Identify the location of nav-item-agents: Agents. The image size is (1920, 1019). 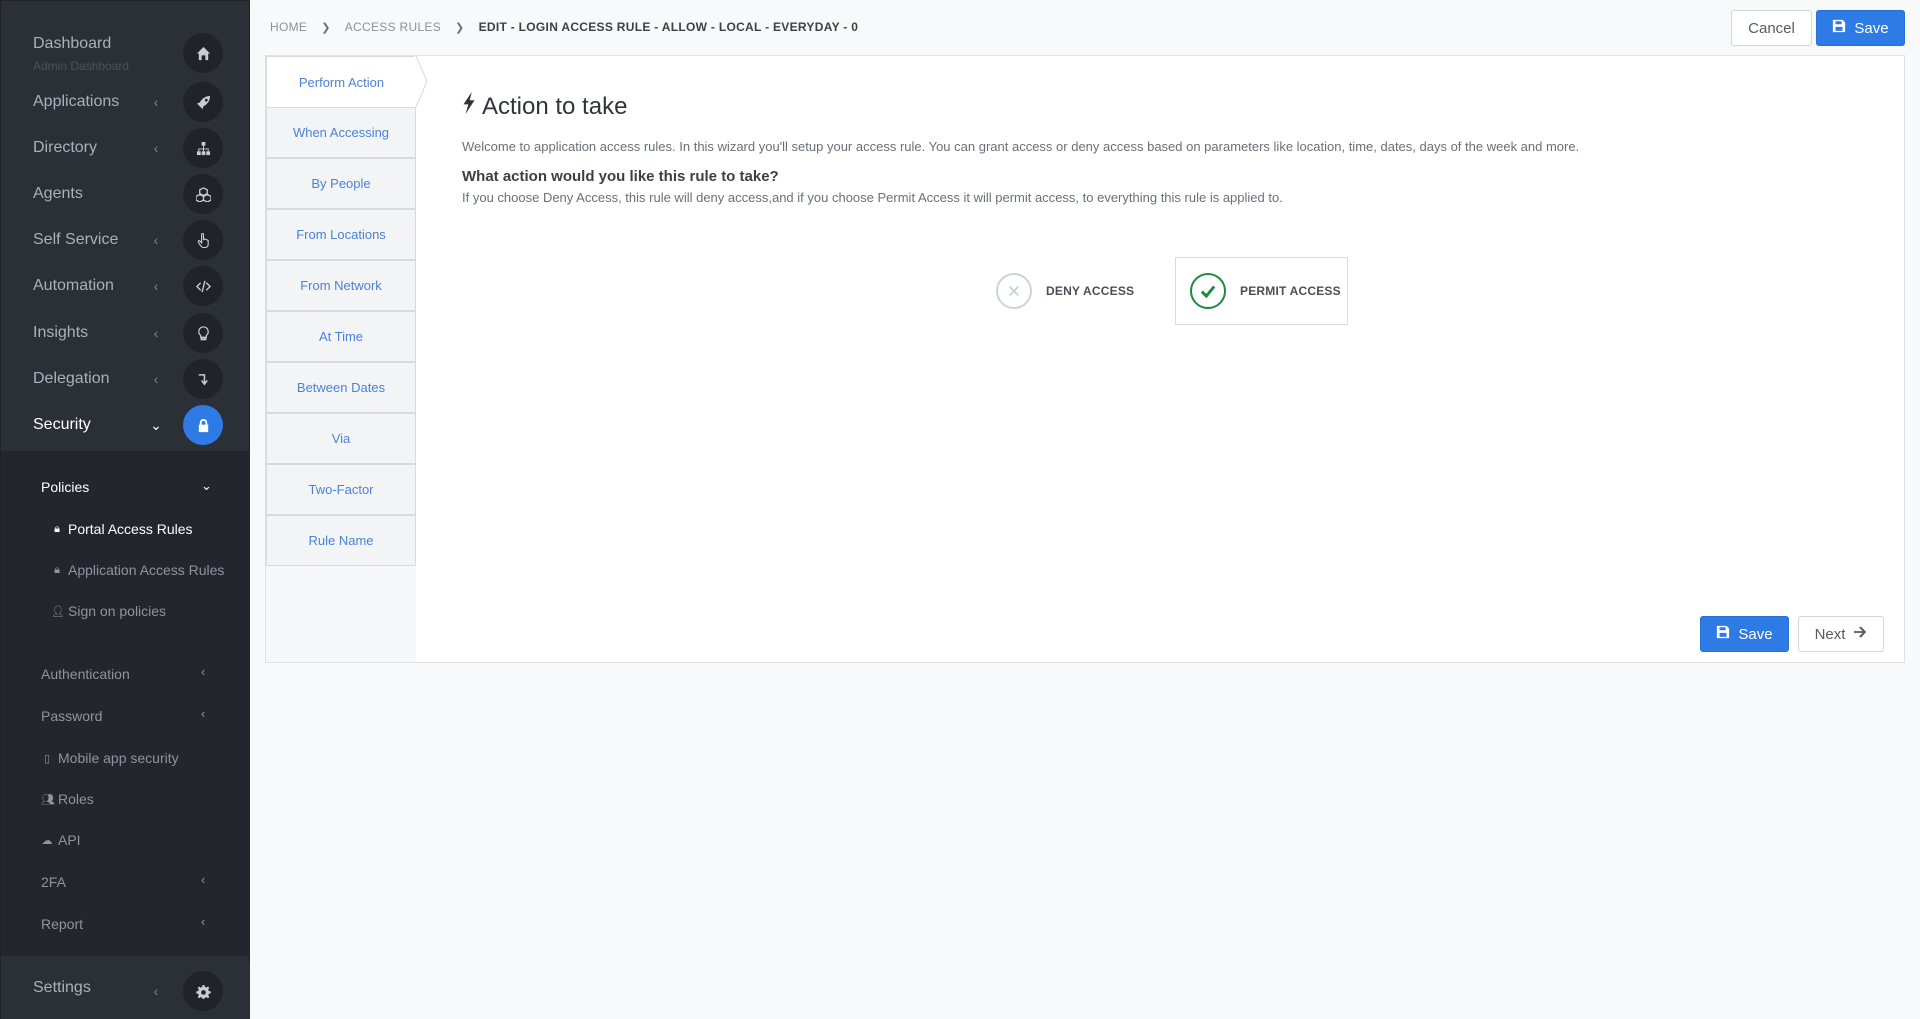
(126, 194).